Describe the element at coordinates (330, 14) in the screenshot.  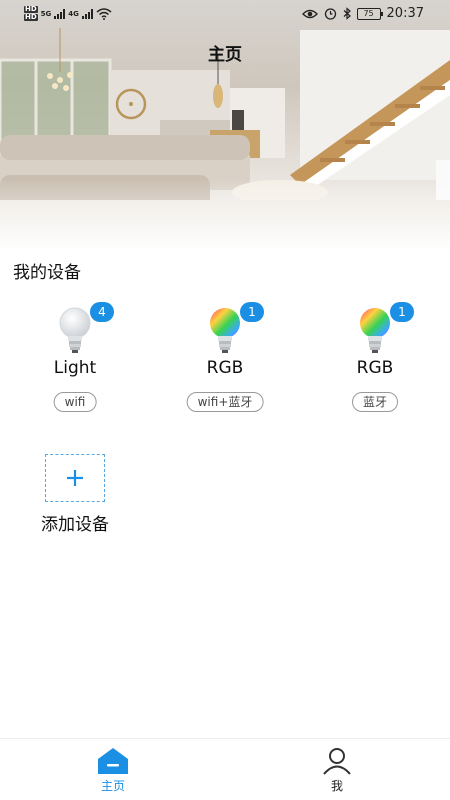
I see `alarm-icon` at that location.